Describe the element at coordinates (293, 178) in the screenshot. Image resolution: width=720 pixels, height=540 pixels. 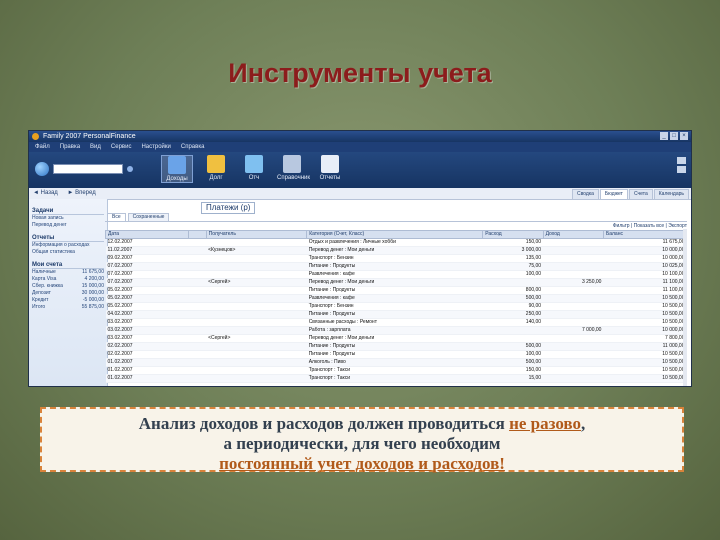
I see `toolbar-button-label: Справочник` at that location.